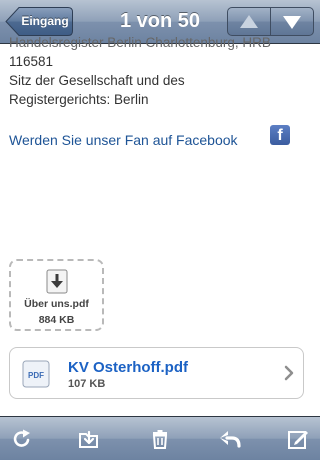  Describe the element at coordinates (56, 320) in the screenshot. I see `attachment-size: 884 KB` at that location.